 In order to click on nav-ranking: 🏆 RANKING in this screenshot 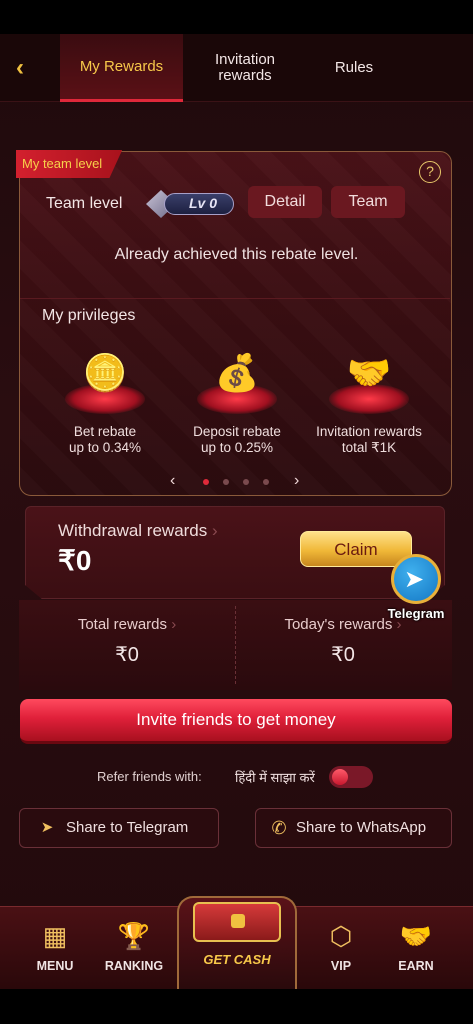, I will do `click(134, 951)`.